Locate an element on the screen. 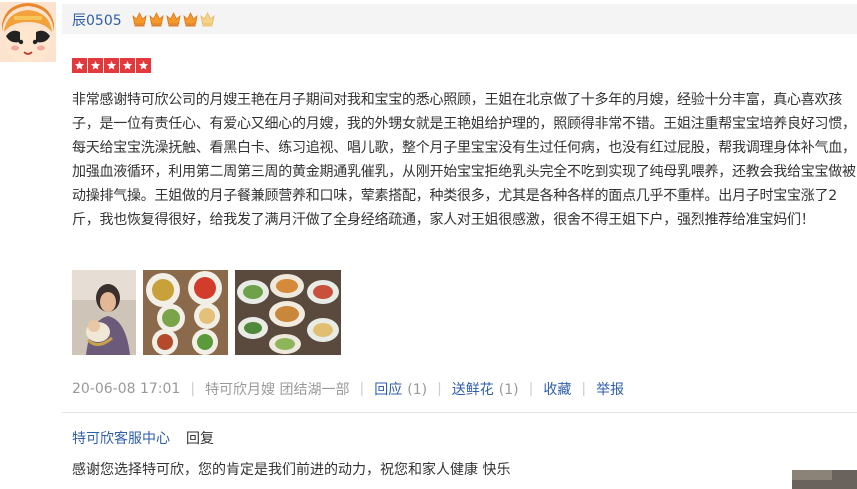 This screenshot has height=489, width=857. review-header: 辰0505 is located at coordinates (459, 19).